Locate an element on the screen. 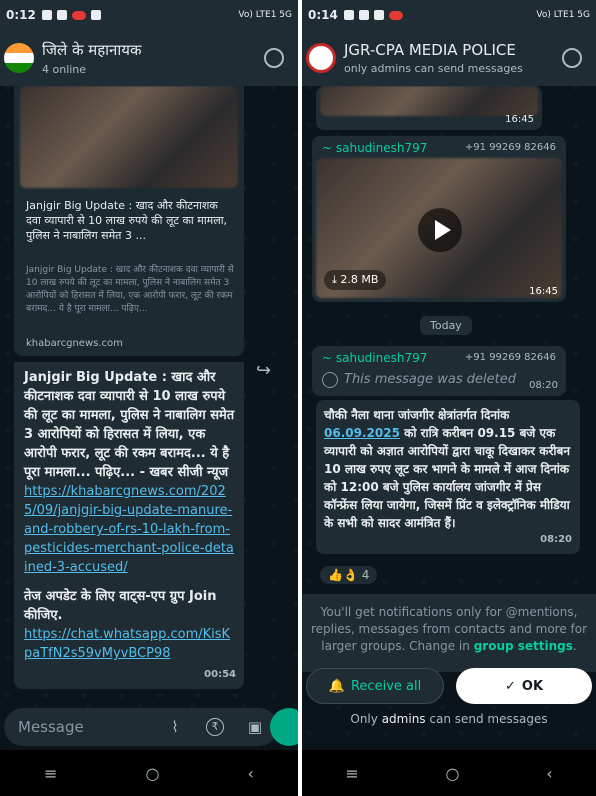  rupee-icon: ₹ is located at coordinates (215, 727).